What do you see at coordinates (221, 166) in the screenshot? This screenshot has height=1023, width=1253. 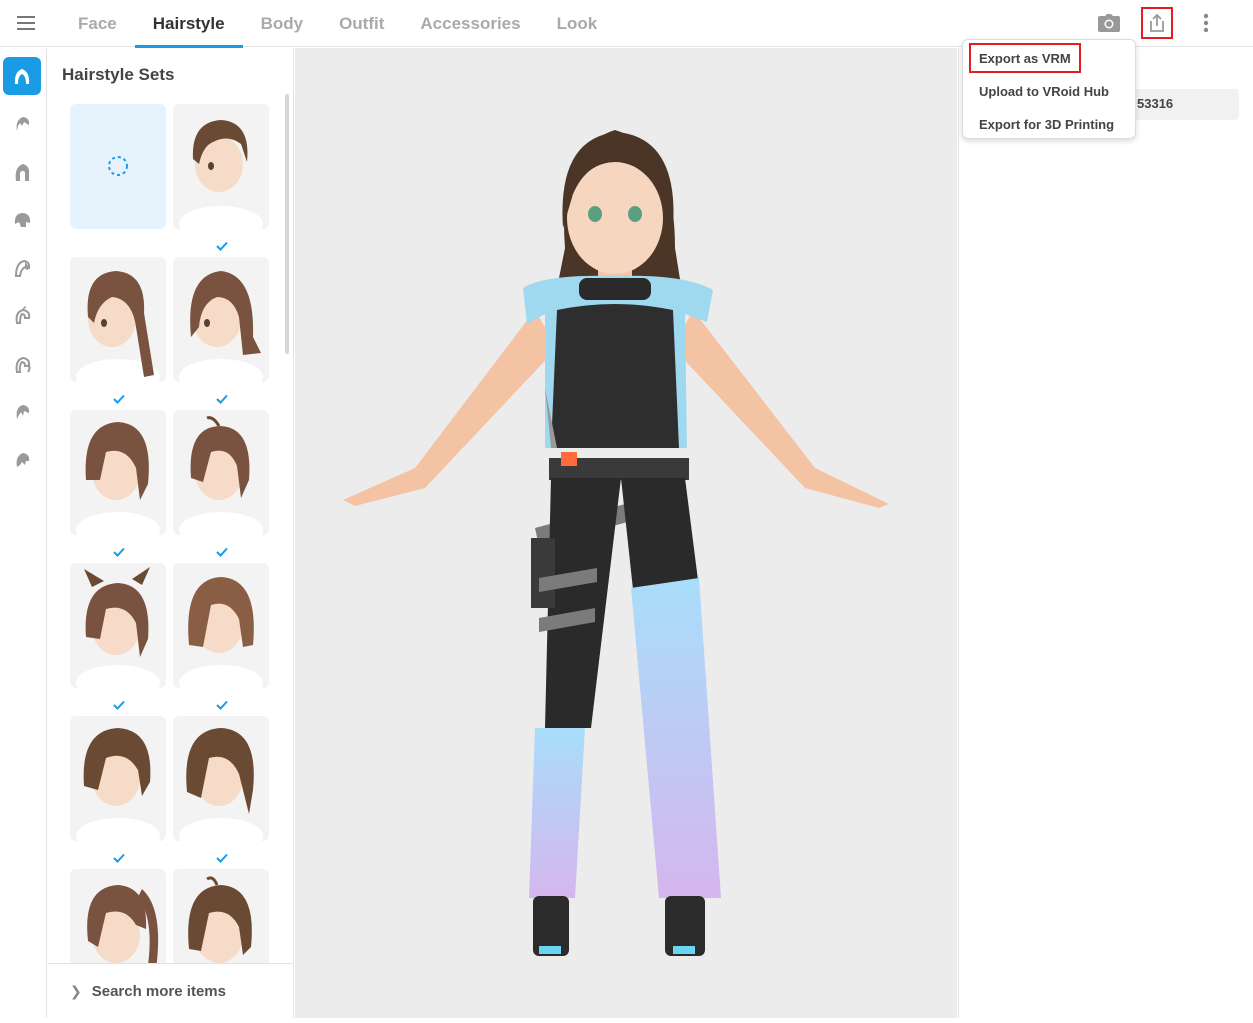 I see `hairstyle-item-short-boy` at bounding box center [221, 166].